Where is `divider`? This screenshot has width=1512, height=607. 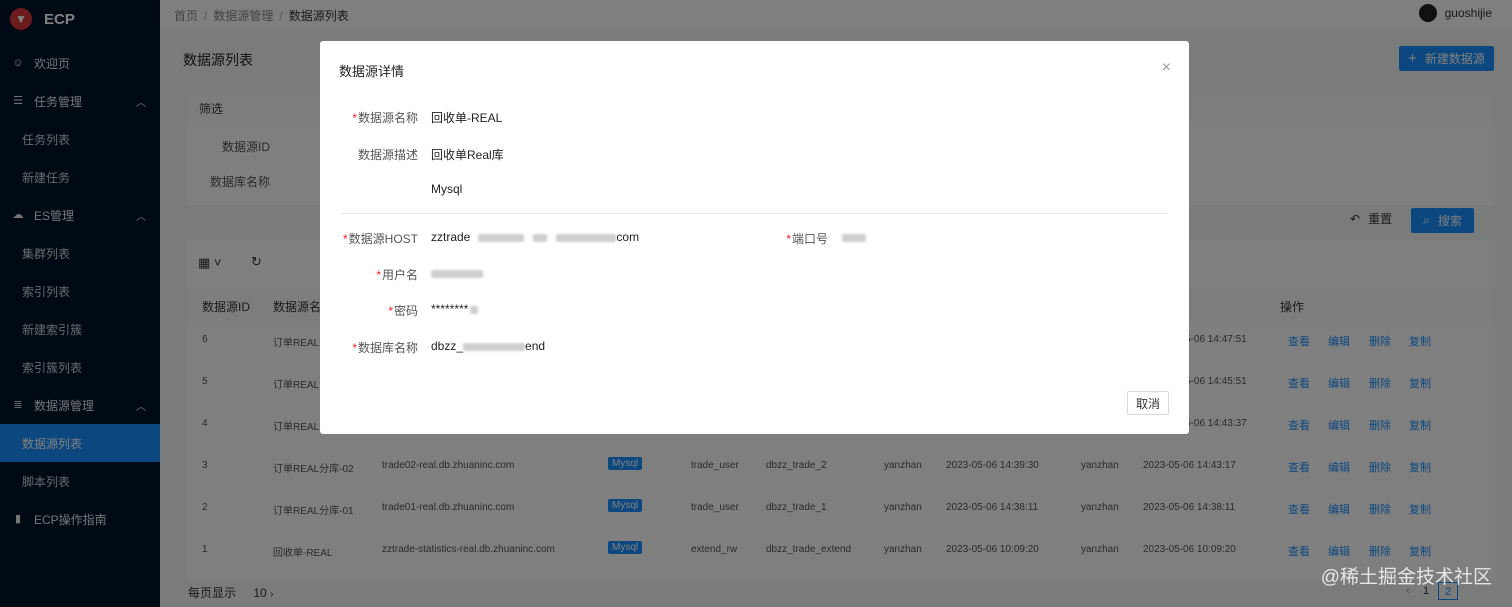 divider is located at coordinates (754, 213).